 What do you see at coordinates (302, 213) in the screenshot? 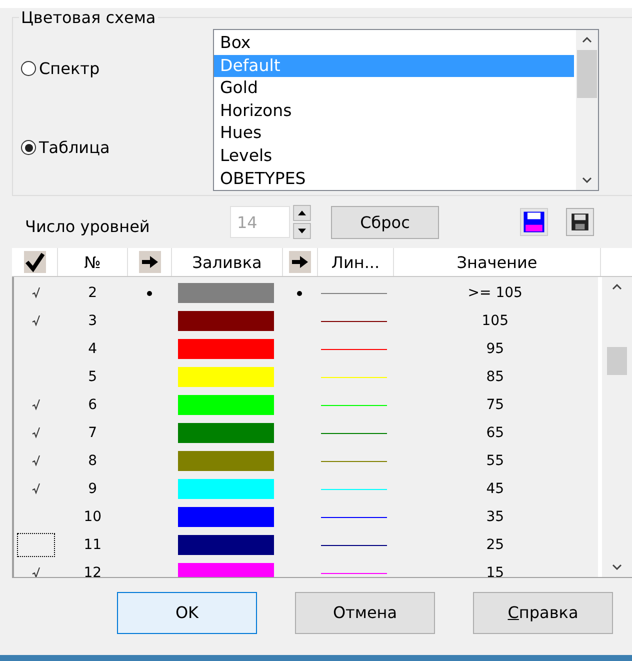
I see `spin-up-icon` at bounding box center [302, 213].